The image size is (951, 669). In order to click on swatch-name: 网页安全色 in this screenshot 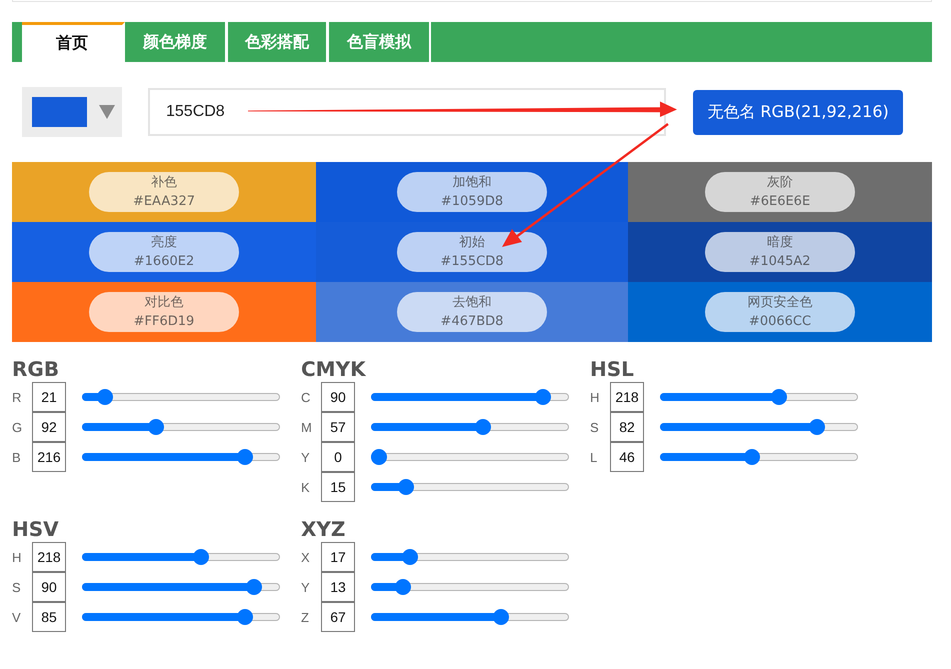, I will do `click(780, 303)`.